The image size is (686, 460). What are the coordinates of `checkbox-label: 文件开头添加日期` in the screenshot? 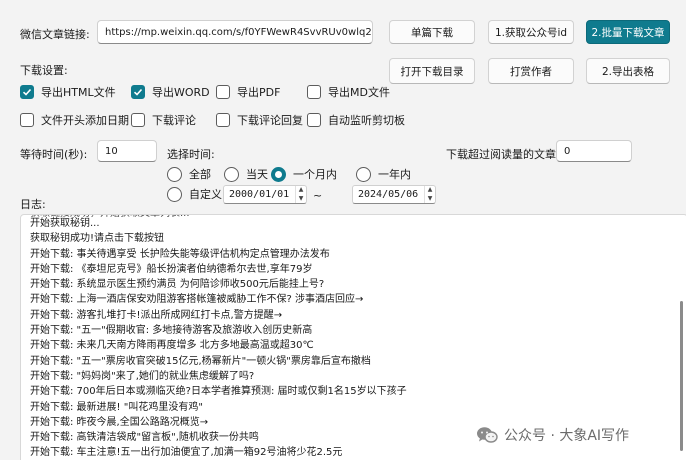 It's located at (85, 120).